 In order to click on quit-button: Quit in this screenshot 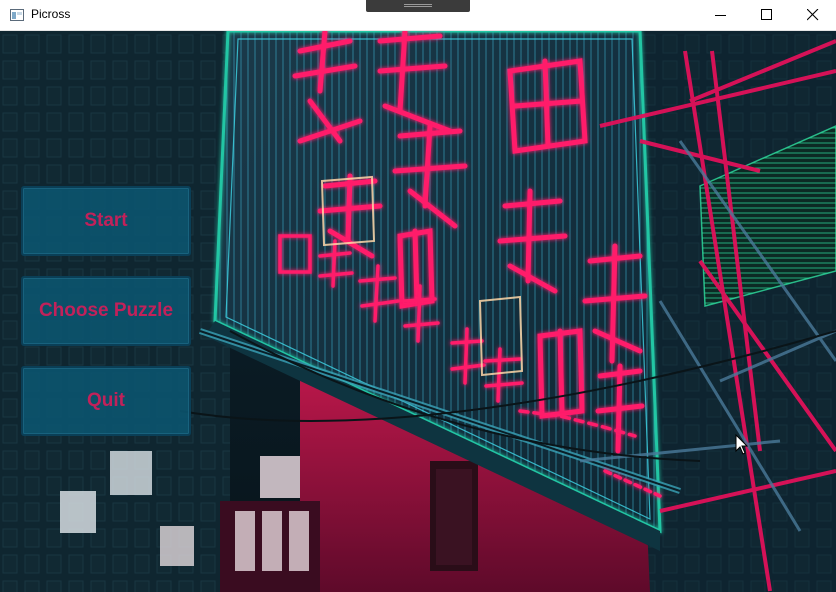, I will do `click(106, 401)`.